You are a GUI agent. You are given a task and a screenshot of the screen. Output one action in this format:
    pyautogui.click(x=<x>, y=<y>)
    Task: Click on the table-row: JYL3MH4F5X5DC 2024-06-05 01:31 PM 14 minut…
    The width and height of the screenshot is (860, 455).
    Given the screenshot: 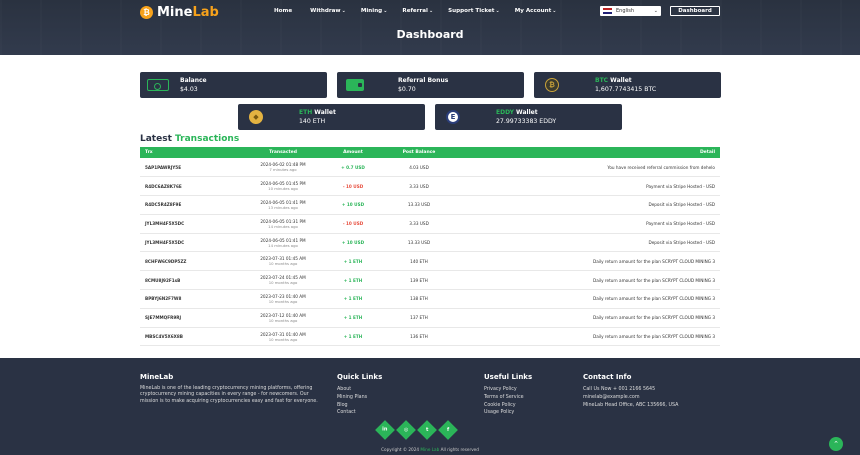 What is the action you would take?
    pyautogui.click(x=430, y=224)
    